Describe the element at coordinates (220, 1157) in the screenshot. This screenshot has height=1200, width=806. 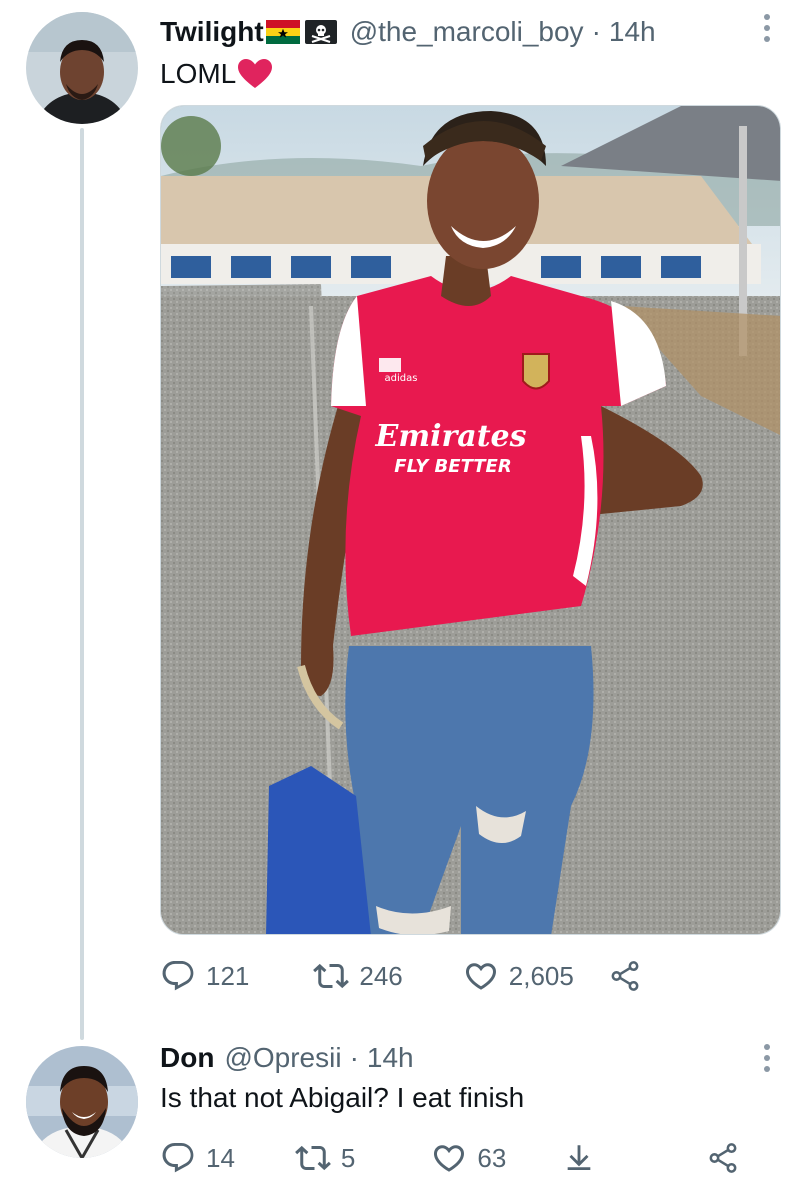
I see `reply-count: 14` at that location.